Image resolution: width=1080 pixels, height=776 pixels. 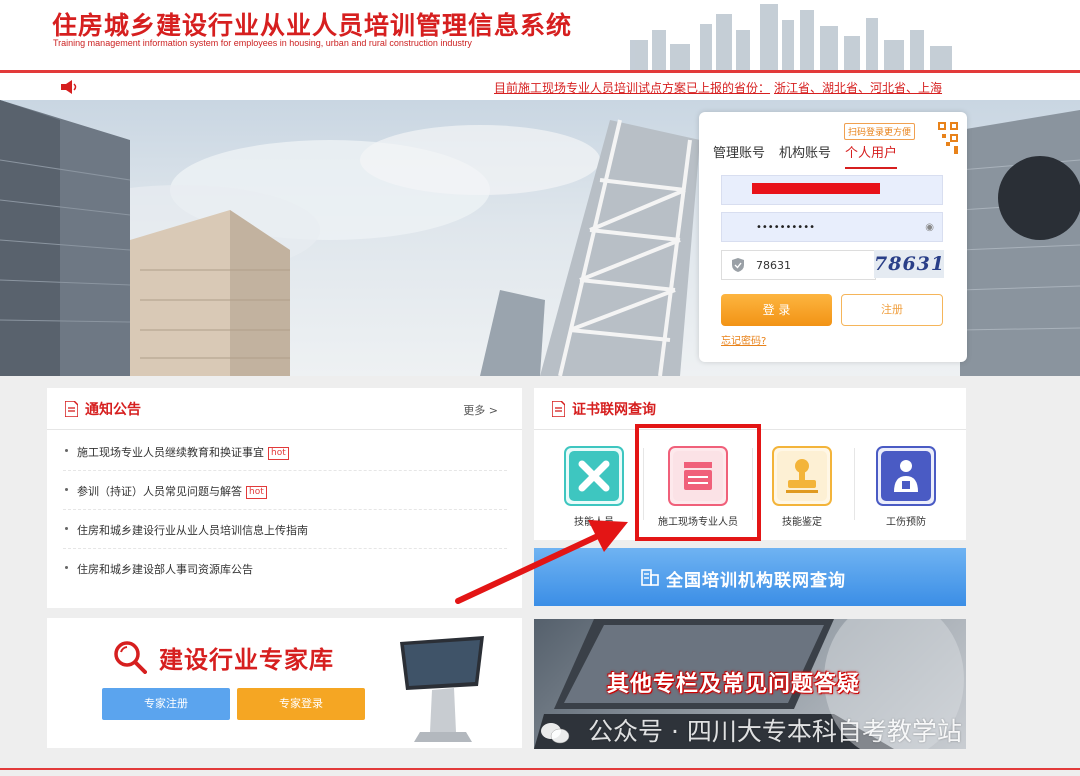 What do you see at coordinates (756, 581) in the screenshot?
I see `national-query-label: 全国培训机构联网查询` at bounding box center [756, 581].